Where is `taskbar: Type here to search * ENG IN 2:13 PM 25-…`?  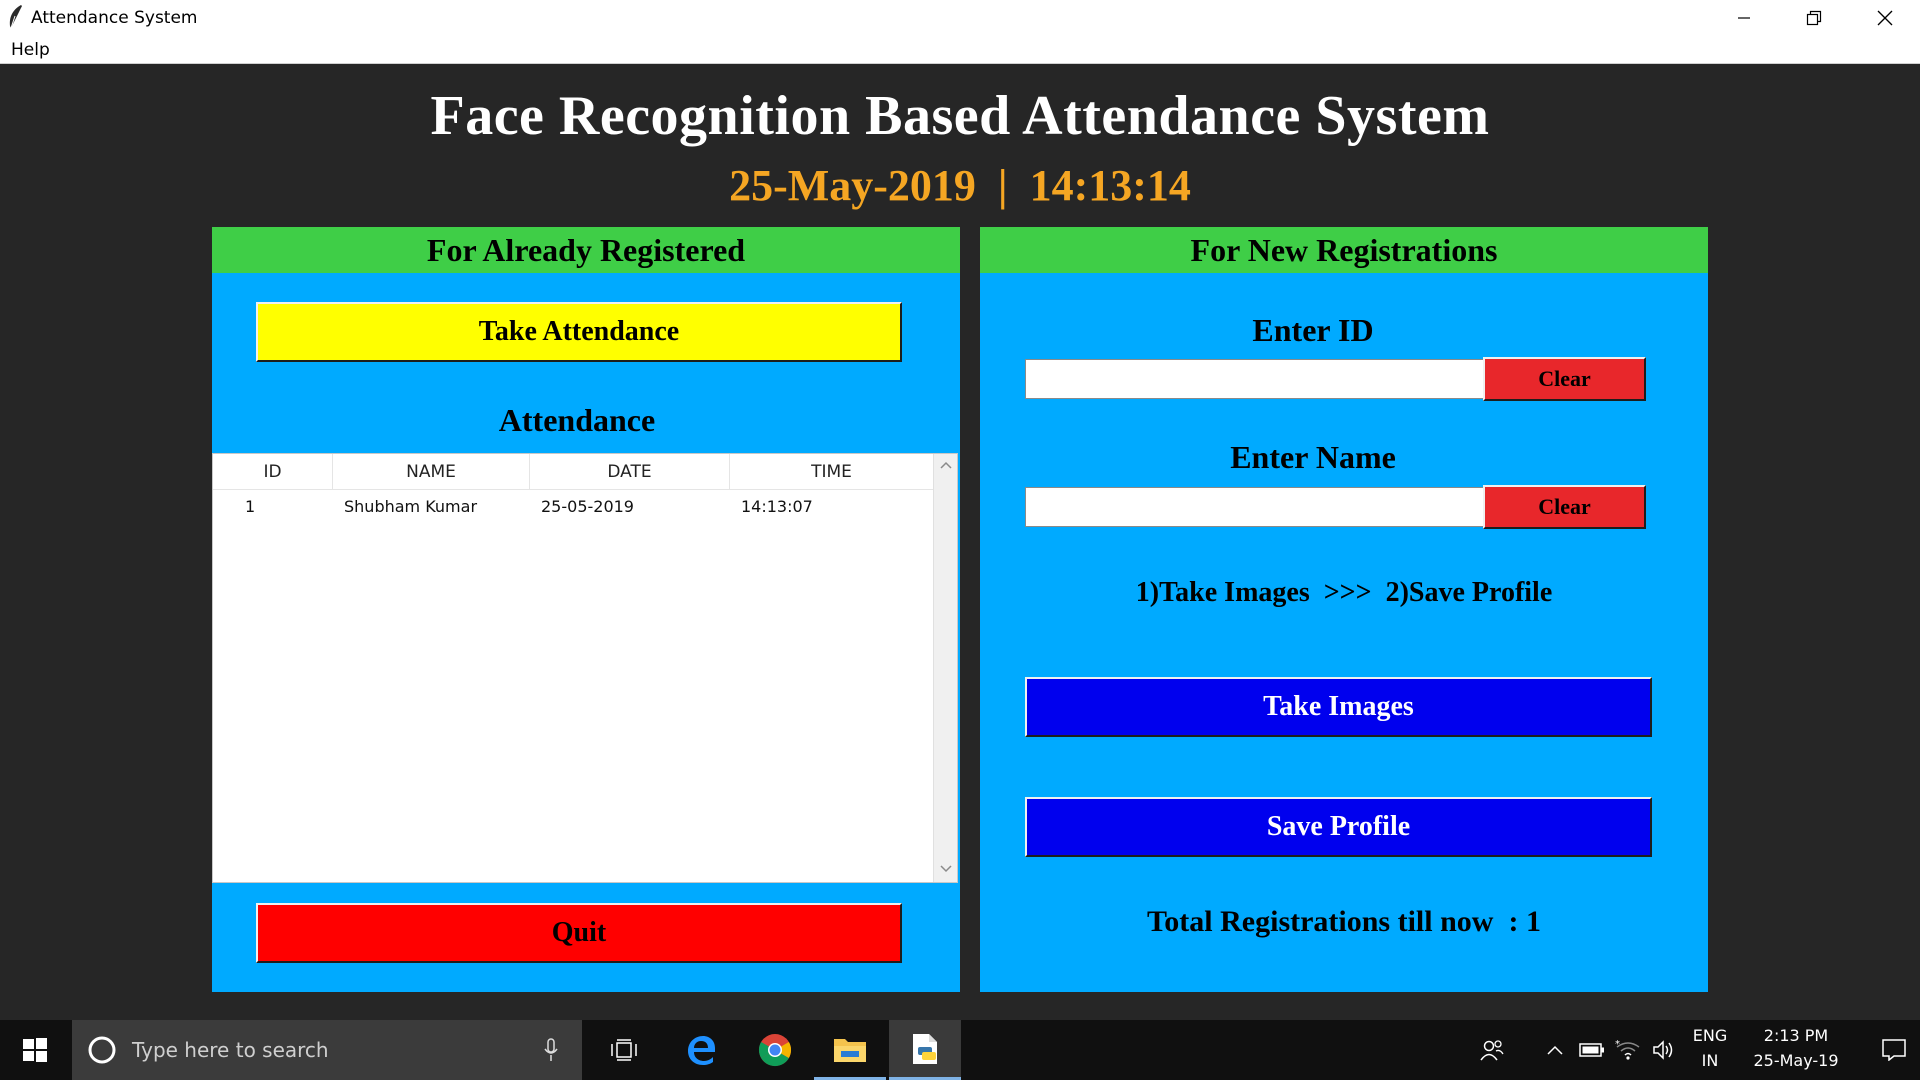 taskbar: Type here to search * ENG IN 2:13 PM 25-… is located at coordinates (960, 1050).